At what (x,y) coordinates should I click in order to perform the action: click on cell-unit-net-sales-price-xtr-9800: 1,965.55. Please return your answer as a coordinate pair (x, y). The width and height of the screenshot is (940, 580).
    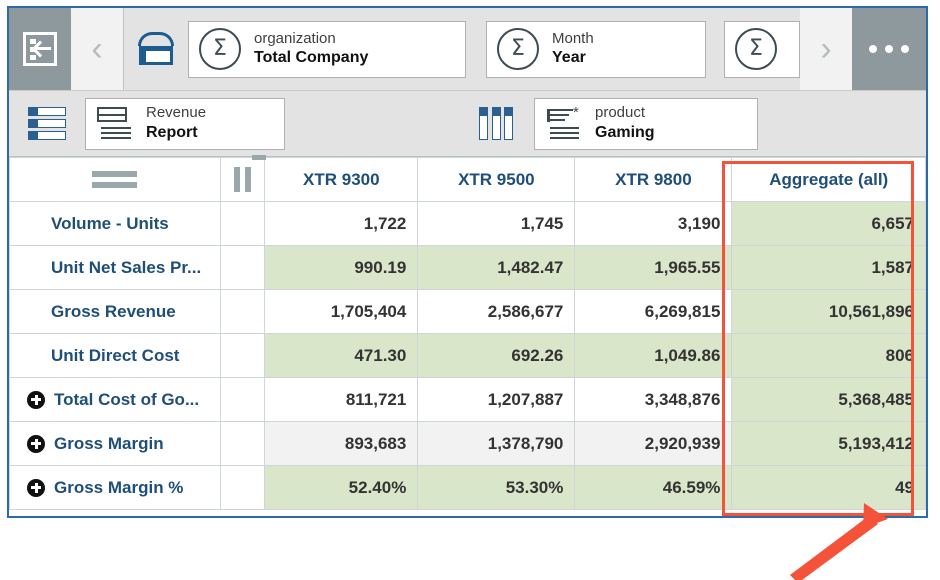
    Looking at the image, I should click on (653, 267).